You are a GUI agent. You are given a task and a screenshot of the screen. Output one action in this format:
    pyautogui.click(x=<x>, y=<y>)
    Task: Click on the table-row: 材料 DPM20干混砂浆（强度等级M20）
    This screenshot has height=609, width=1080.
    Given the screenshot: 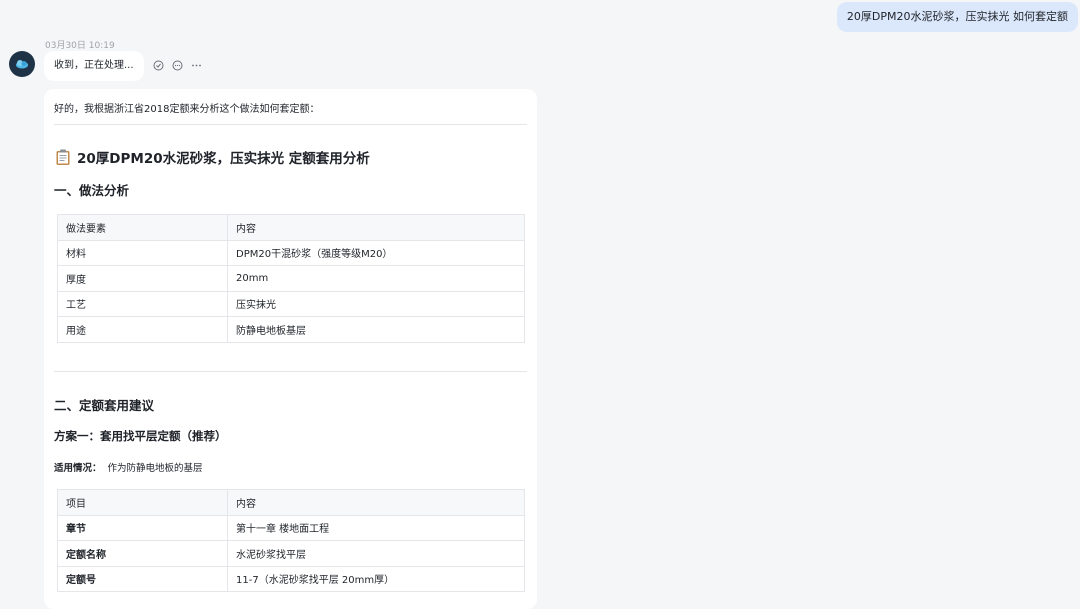 What is the action you would take?
    pyautogui.click(x=291, y=252)
    